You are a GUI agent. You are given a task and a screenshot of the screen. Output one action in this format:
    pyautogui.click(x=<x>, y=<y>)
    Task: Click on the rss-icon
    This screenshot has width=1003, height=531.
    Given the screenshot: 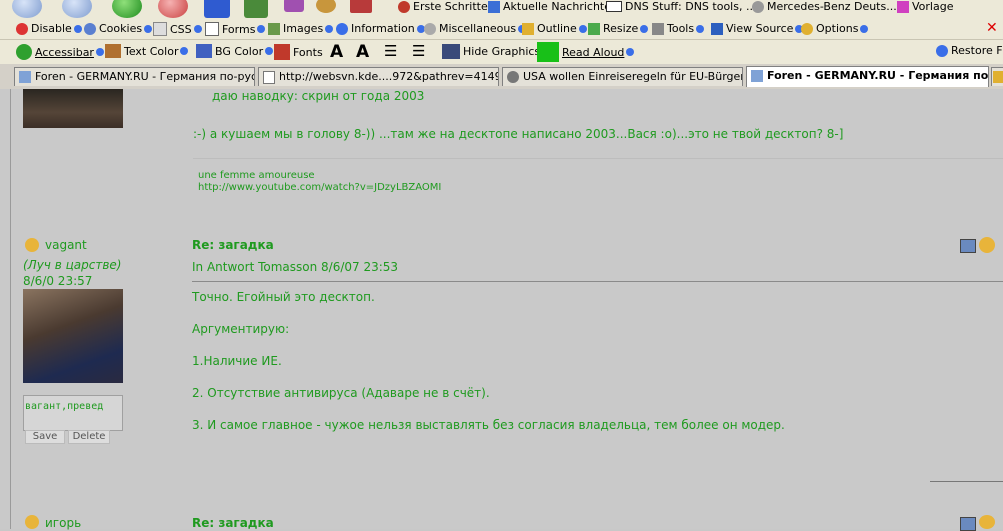 What is the action you would take?
    pyautogui.click(x=494, y=6)
    